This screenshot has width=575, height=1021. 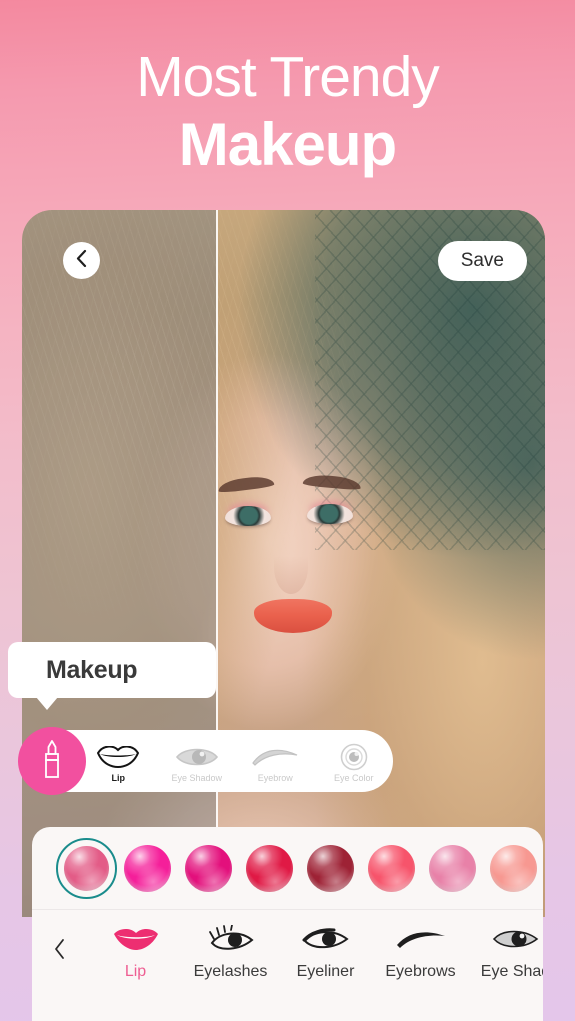 I want to click on nav-item-eye-shadow: Eye Shad, so click(x=505, y=951).